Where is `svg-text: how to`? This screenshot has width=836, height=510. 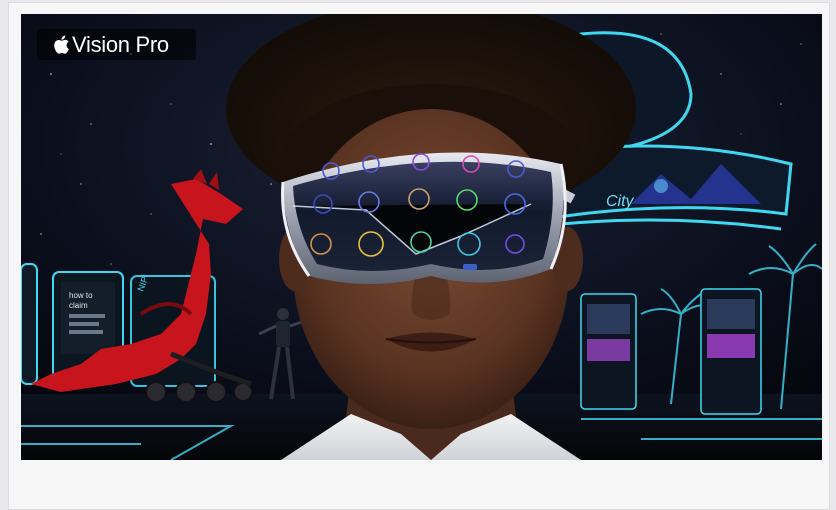
svg-text: how to is located at coordinates (81, 295).